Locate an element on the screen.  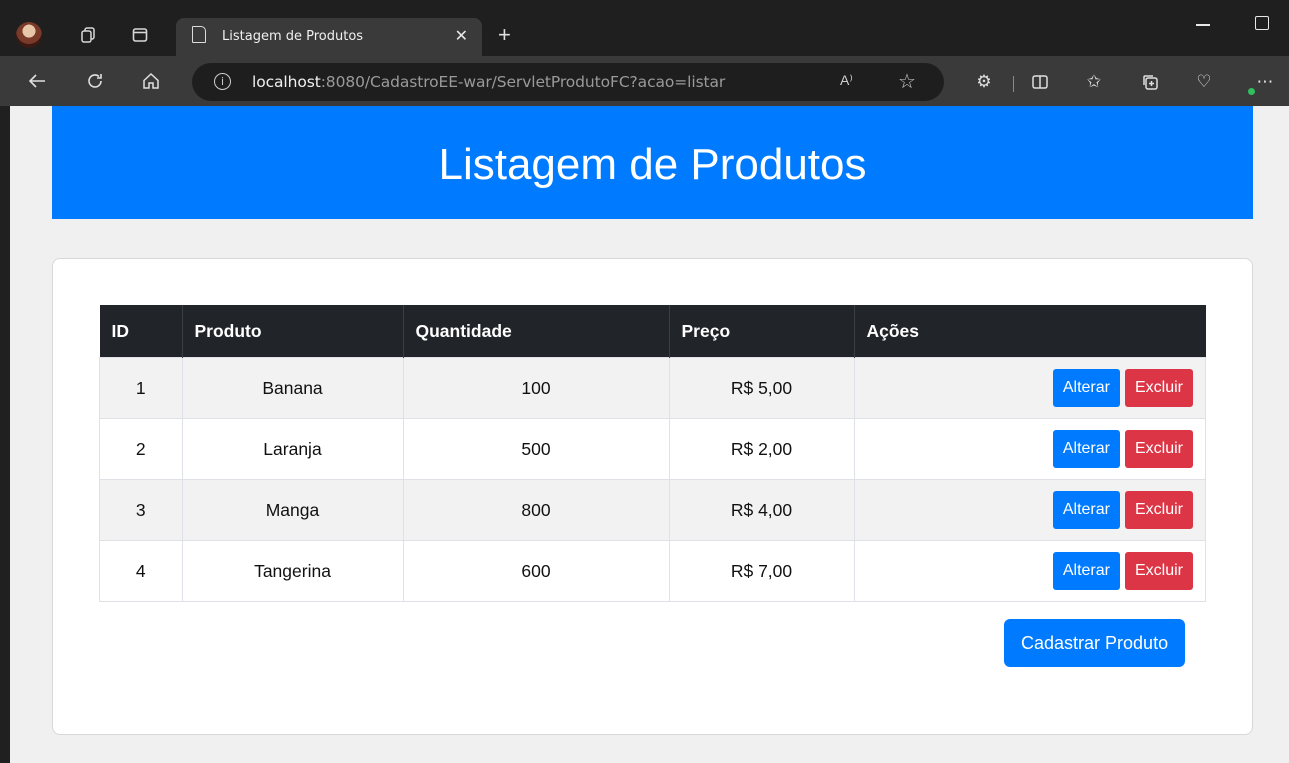
tab-actions-icon is located at coordinates (140, 35).